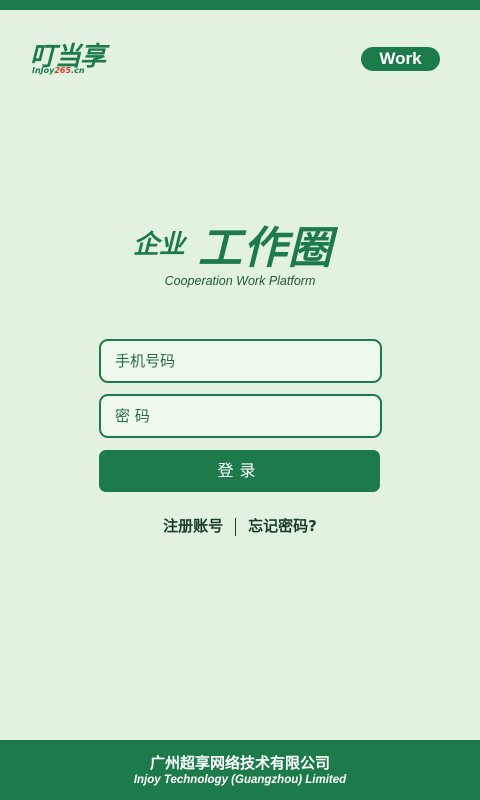 Image resolution: width=480 pixels, height=800 pixels. I want to click on brand-title: 企业 工作圈 Cooperation Work Platform, so click(240, 252).